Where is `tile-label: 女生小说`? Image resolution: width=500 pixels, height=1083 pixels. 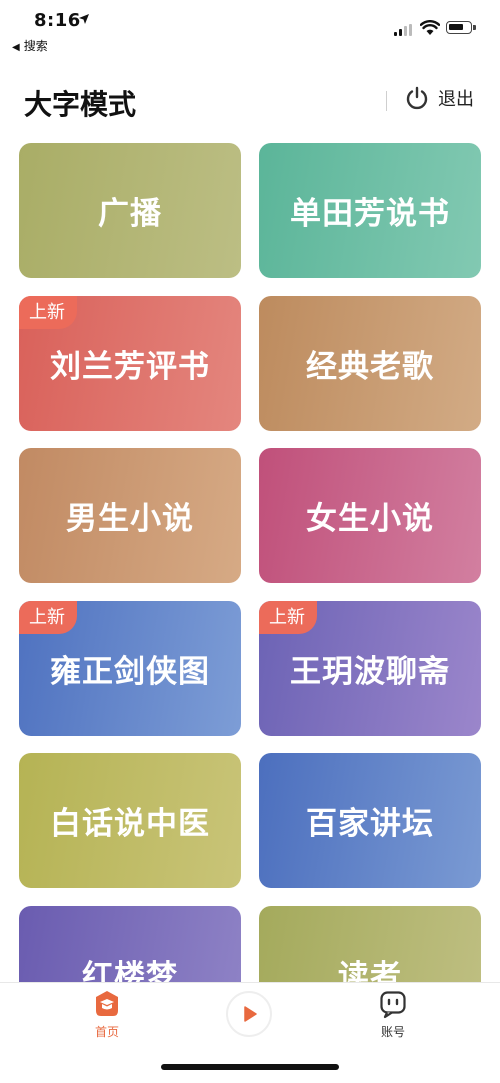
tile-label: 女生小说 is located at coordinates (370, 519).